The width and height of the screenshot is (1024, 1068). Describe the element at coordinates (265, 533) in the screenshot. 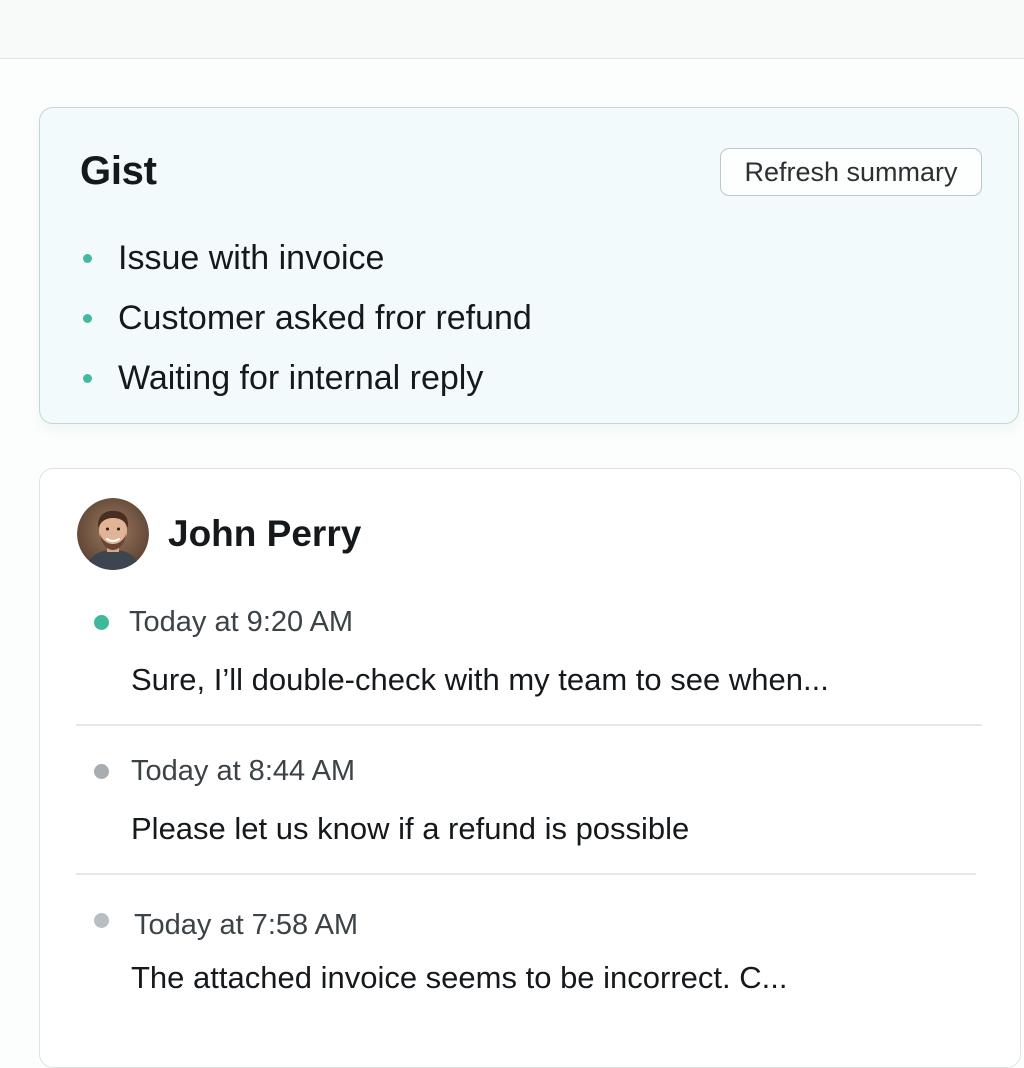

I see `sender-name: John Perry` at that location.